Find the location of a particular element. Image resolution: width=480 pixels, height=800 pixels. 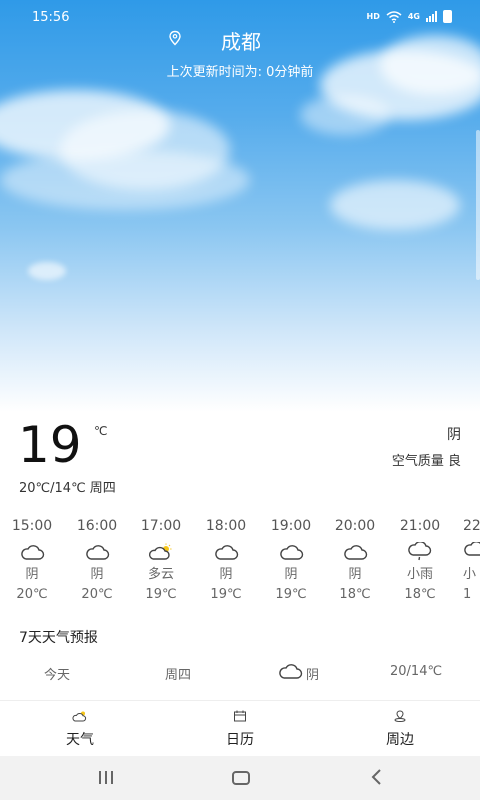

hour-item: 19:00 阴 19℃ is located at coordinates (291, 560).